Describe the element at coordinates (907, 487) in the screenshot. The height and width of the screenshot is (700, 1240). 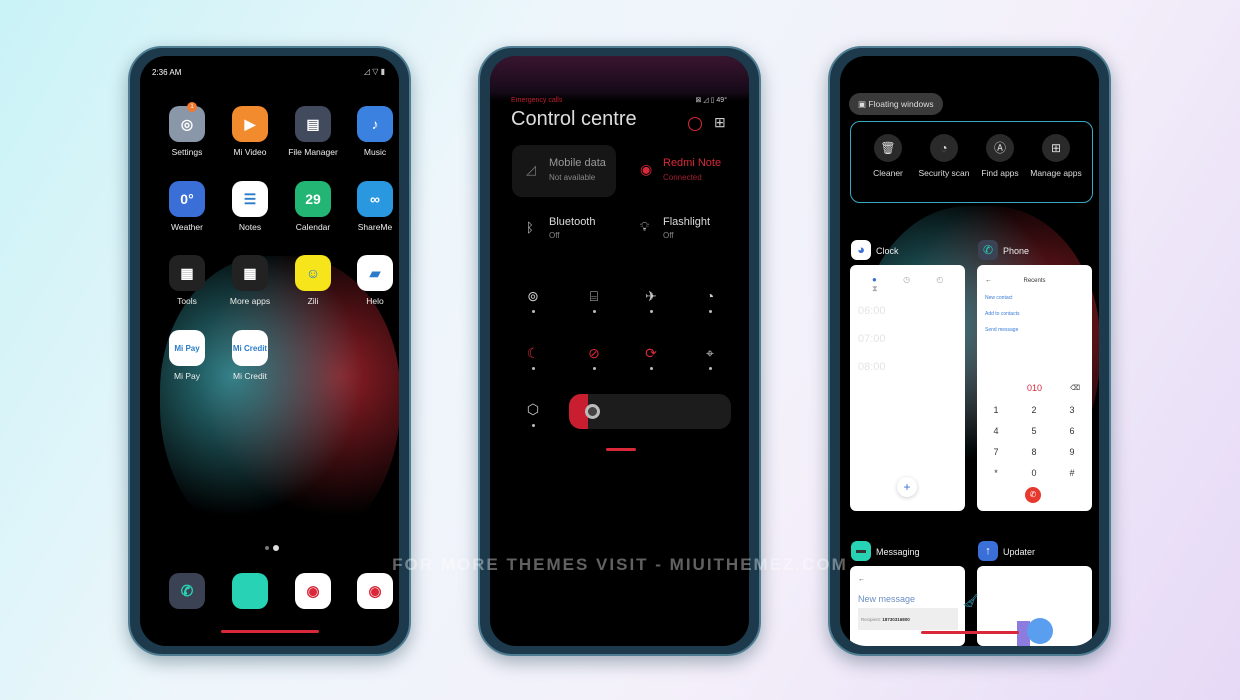
I see `add-alarm-button: +` at that location.